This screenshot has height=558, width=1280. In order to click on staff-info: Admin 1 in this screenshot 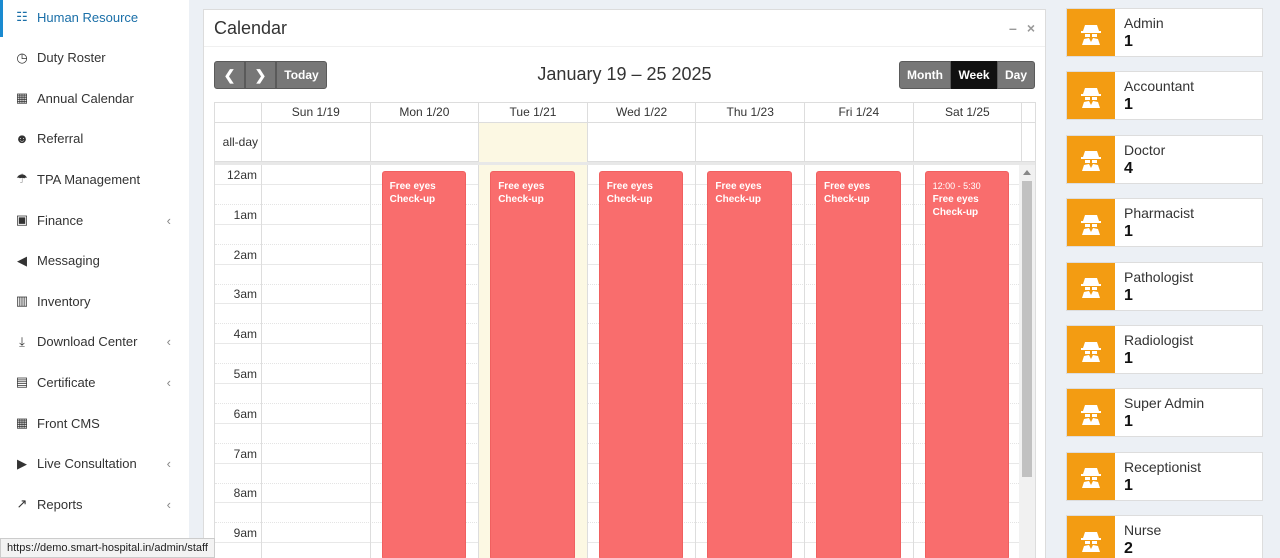, I will do `click(1144, 32)`.